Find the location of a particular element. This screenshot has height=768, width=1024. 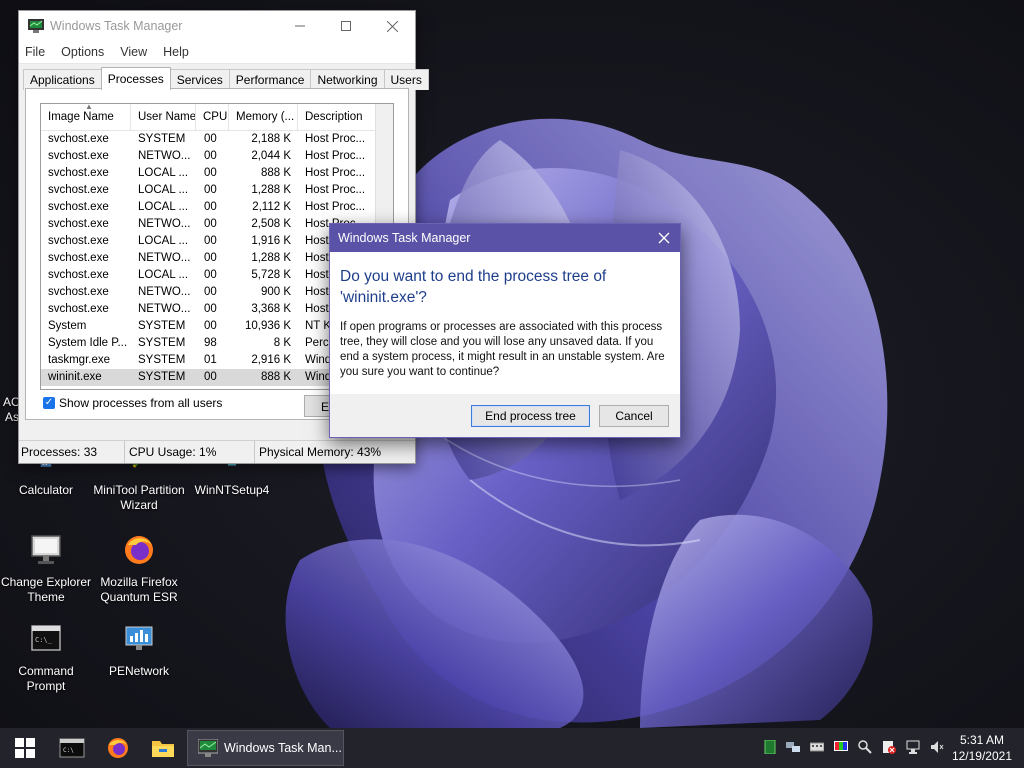

network-icon is located at coordinates (139, 638).